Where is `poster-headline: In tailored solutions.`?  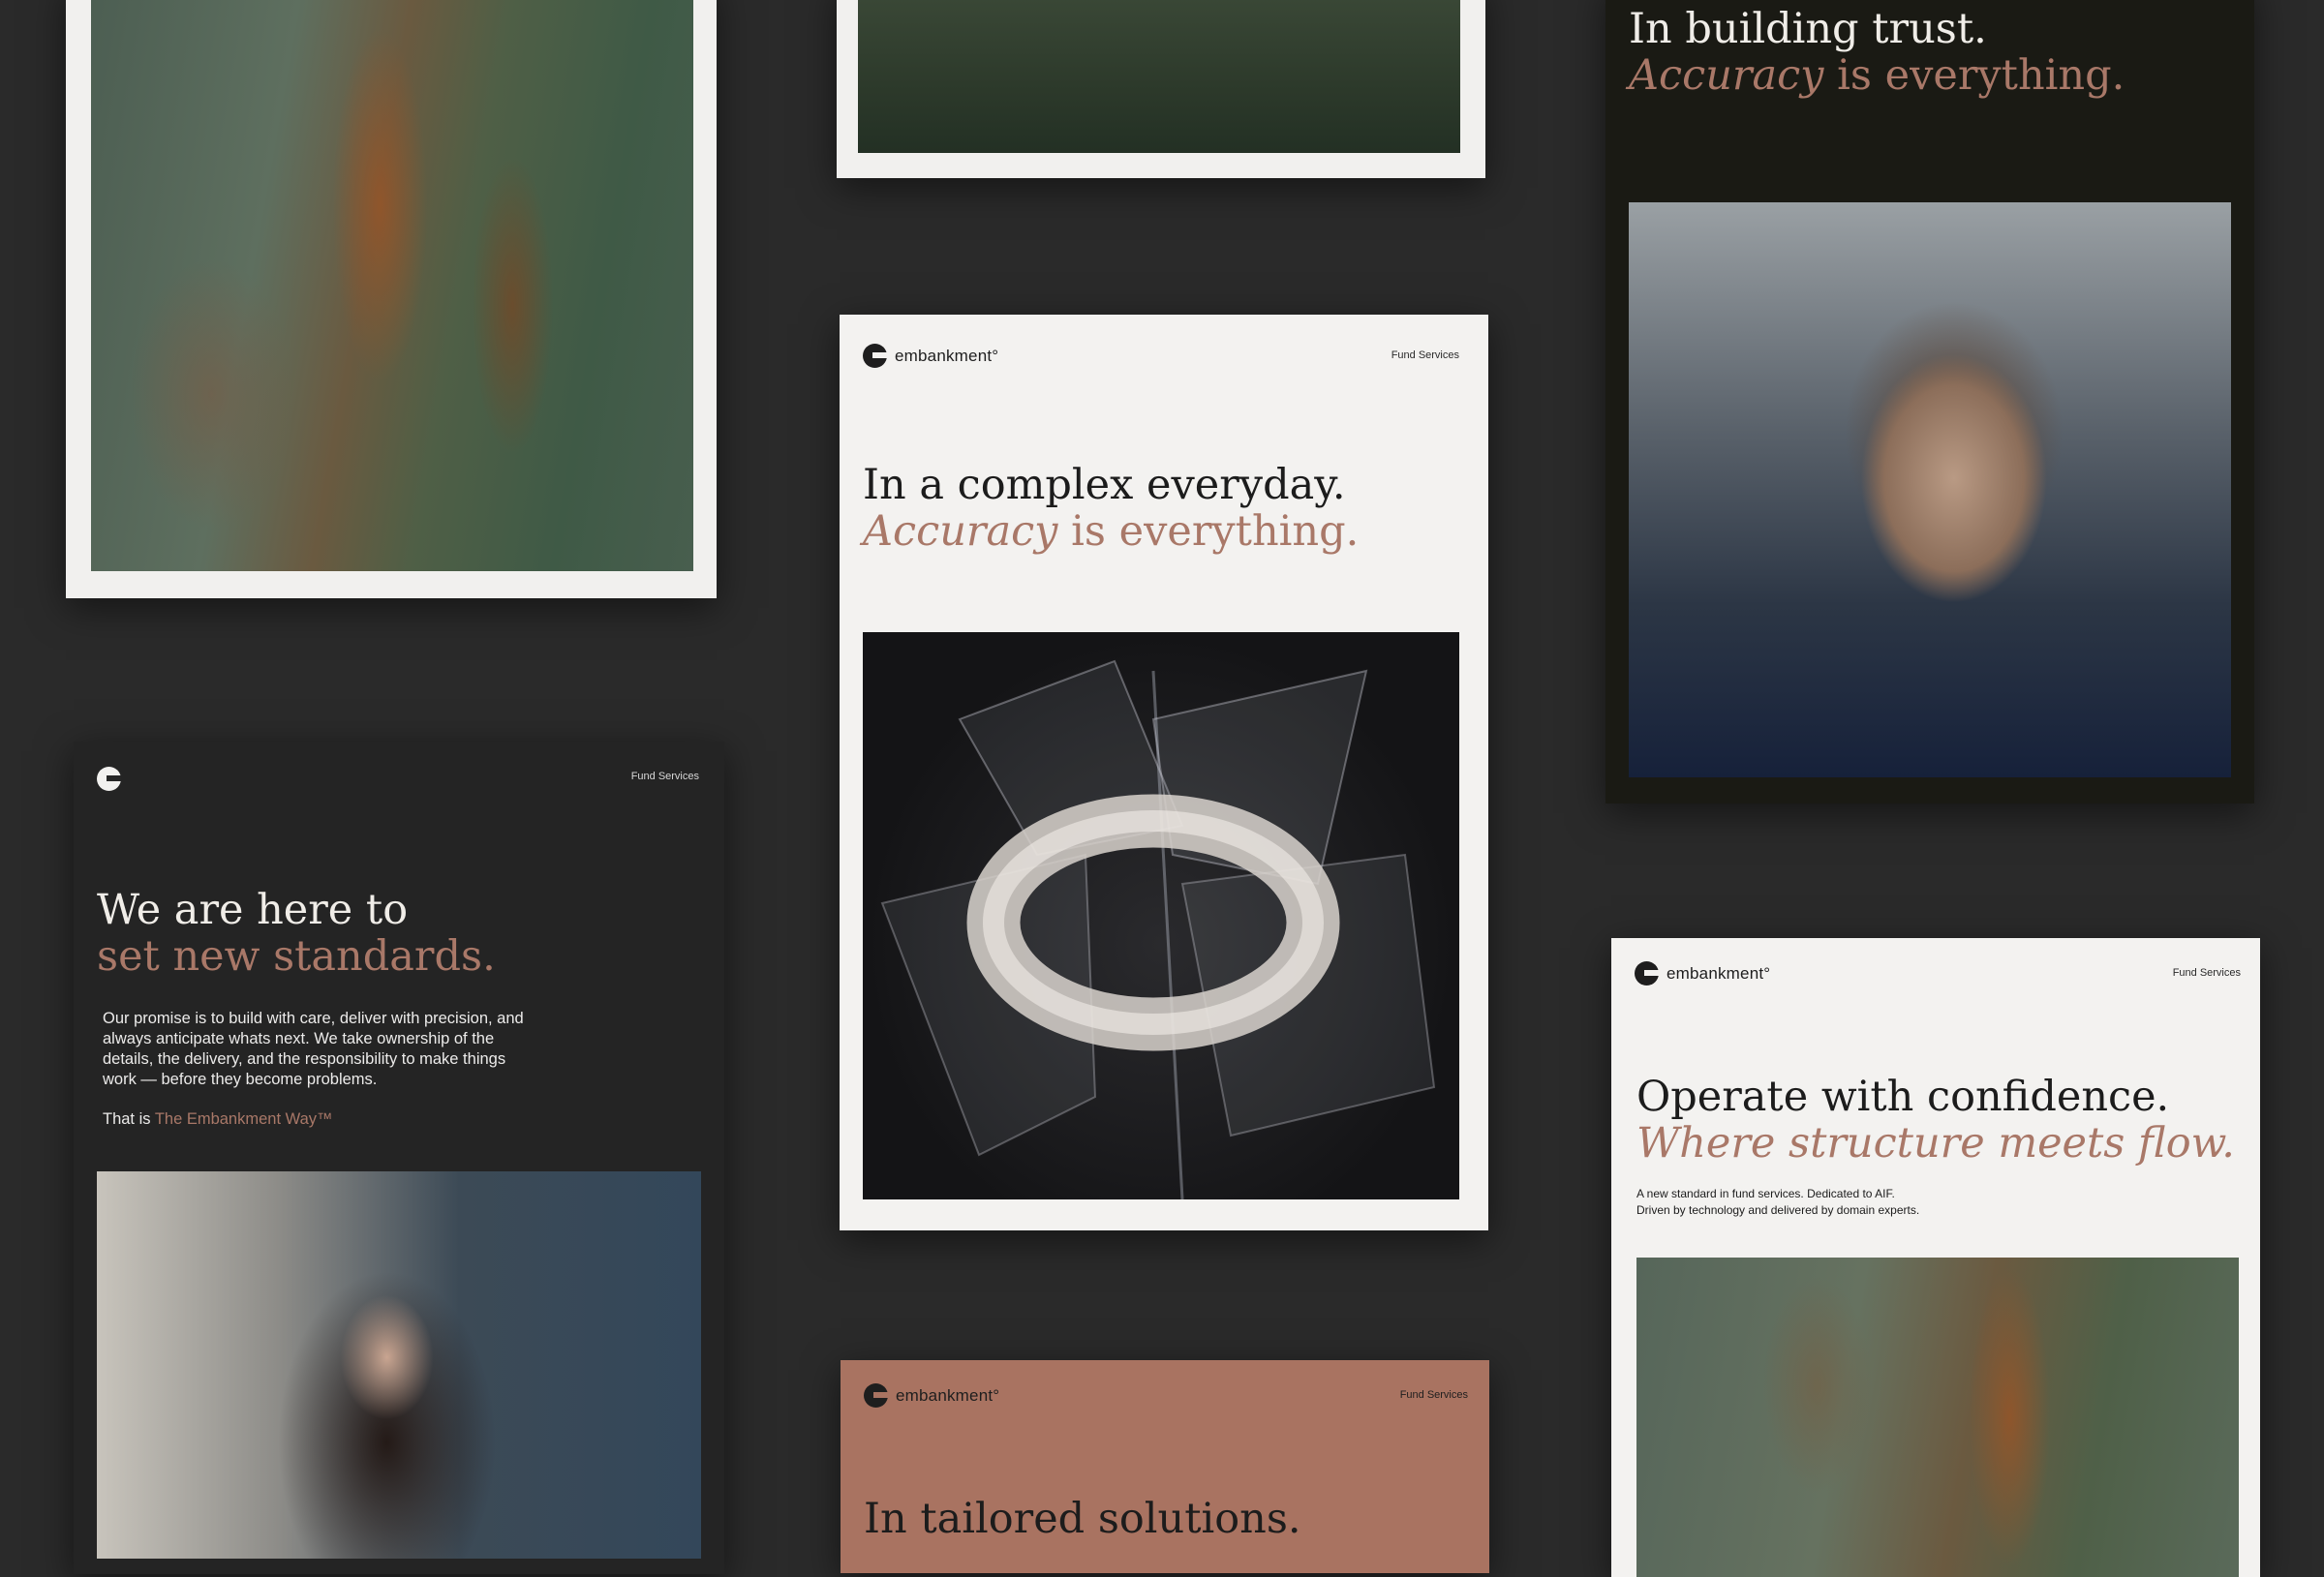
poster-headline: In tailored solutions. is located at coordinates (1082, 1519).